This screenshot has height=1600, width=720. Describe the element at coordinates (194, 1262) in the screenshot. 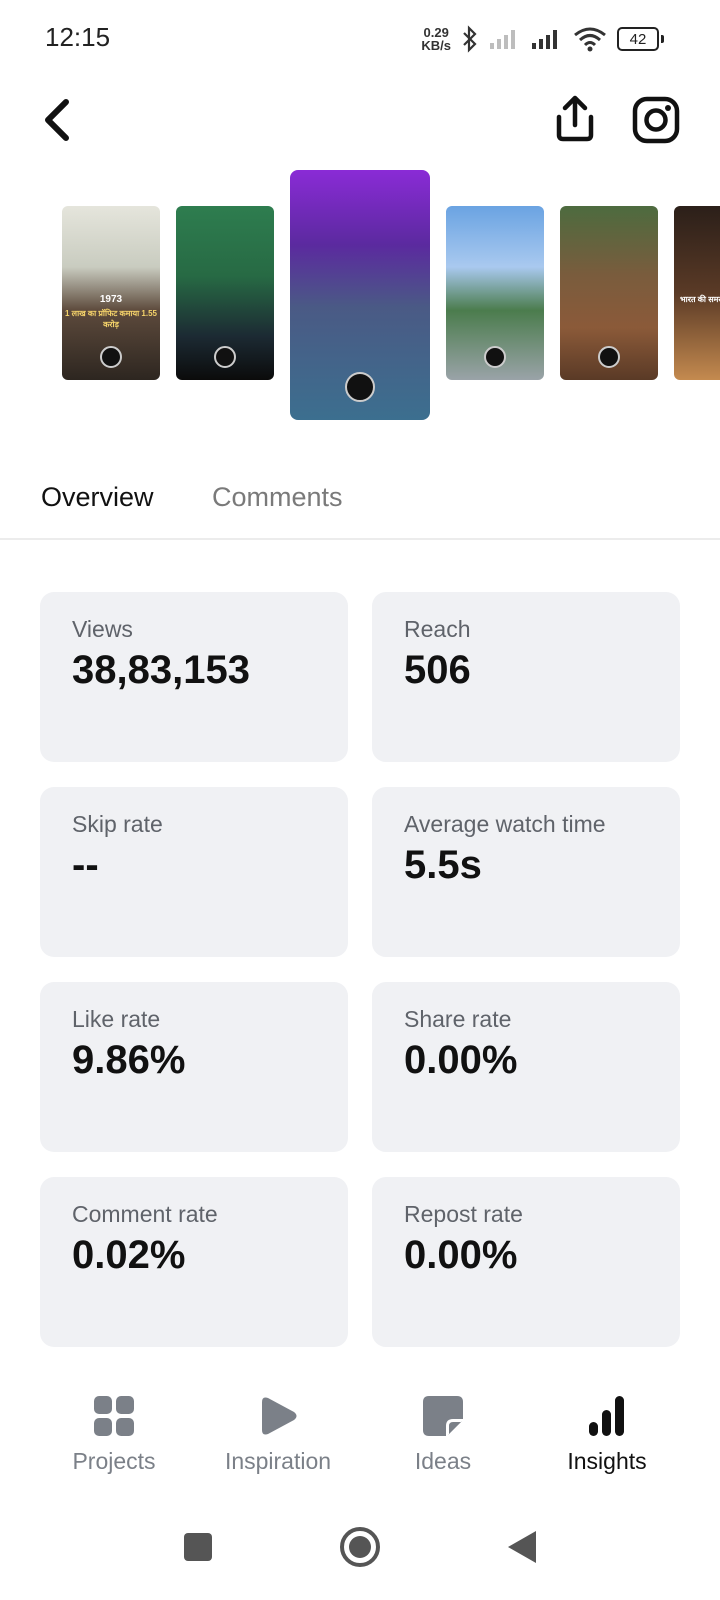

I see `metric-card-comment-rate: Comment rate 0.02%` at that location.